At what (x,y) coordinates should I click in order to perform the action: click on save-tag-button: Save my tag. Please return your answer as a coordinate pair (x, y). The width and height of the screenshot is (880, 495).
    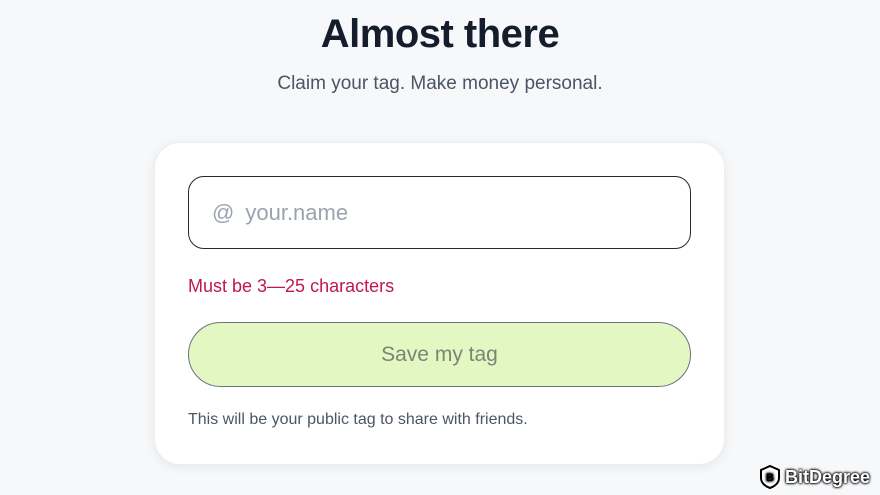
    Looking at the image, I should click on (439, 354).